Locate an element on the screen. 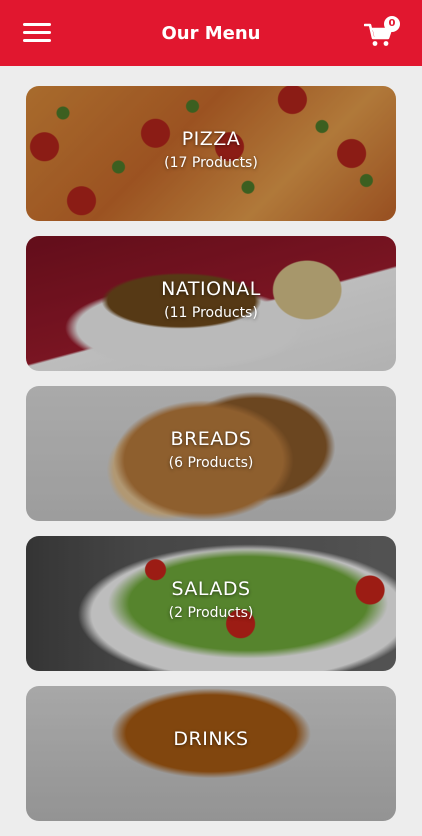  category-card-national: NATIONAL (11 Products) is located at coordinates (211, 303).